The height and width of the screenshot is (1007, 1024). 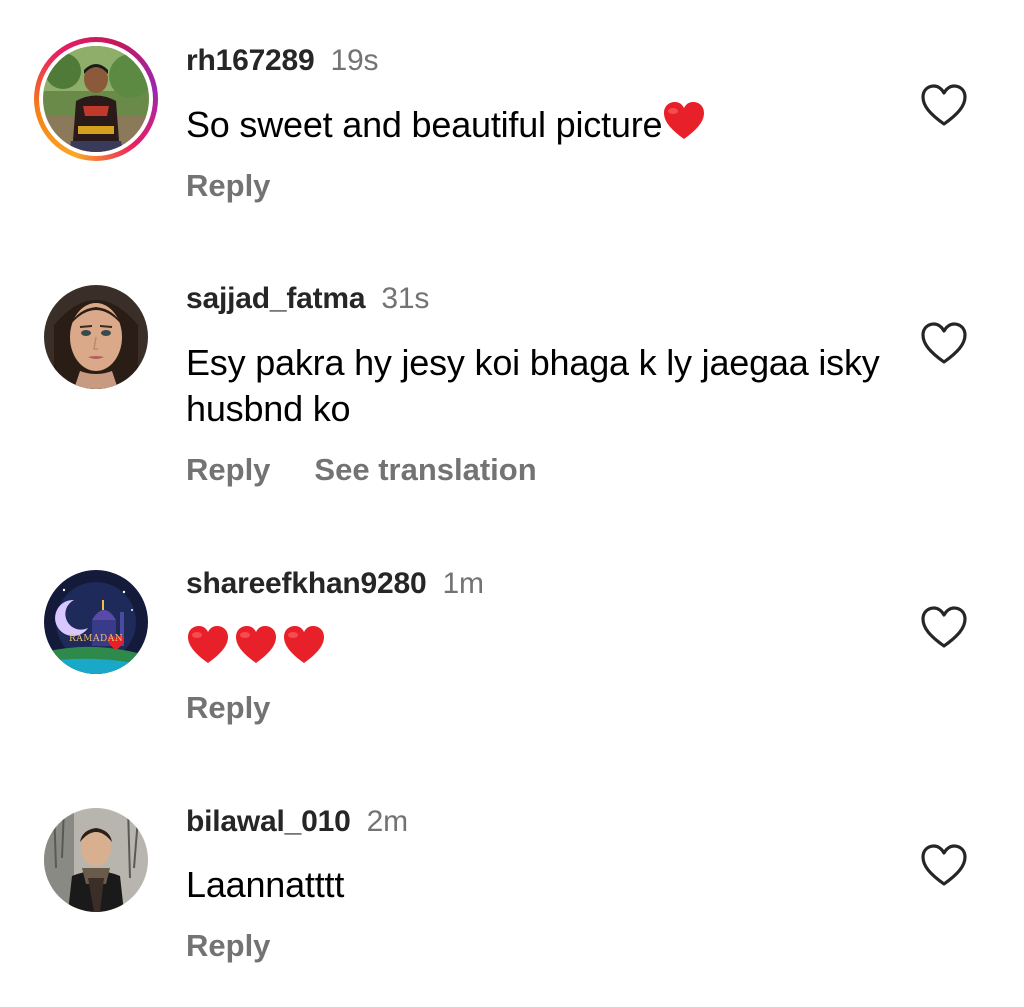 I want to click on username-text: rh167289, so click(x=250, y=60).